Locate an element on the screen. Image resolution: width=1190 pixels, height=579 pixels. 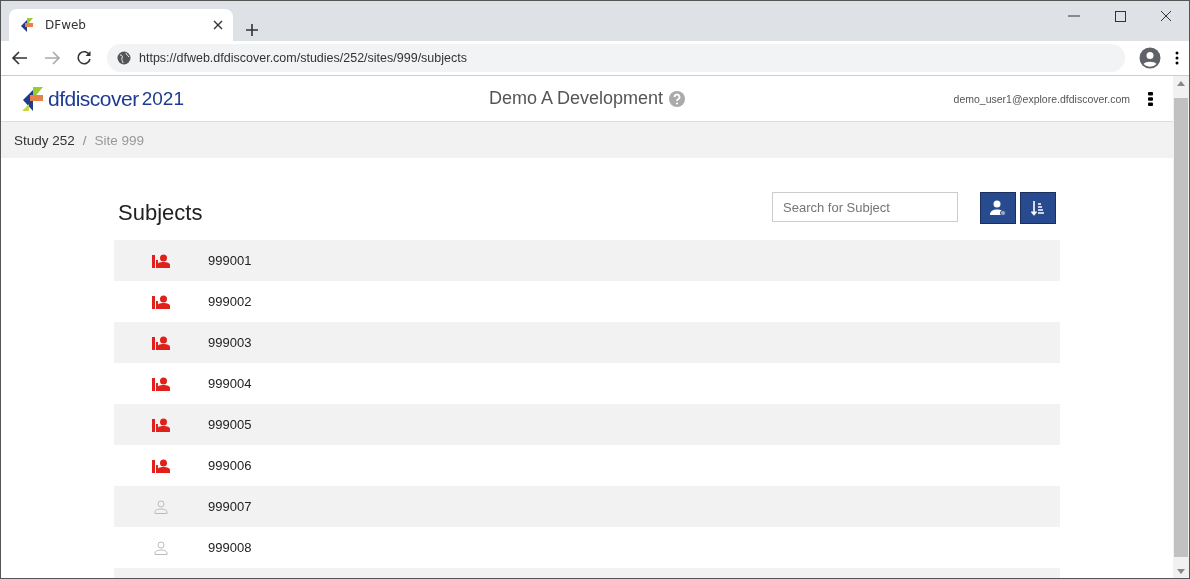
subject-id: 999004 is located at coordinates (230, 383).